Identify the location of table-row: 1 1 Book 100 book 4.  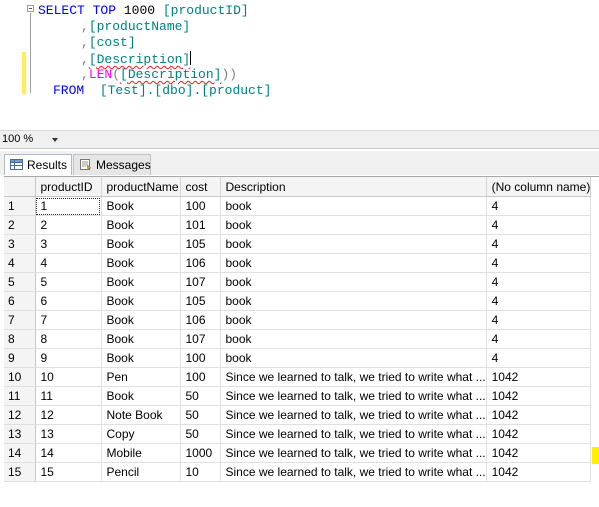
(298, 206).